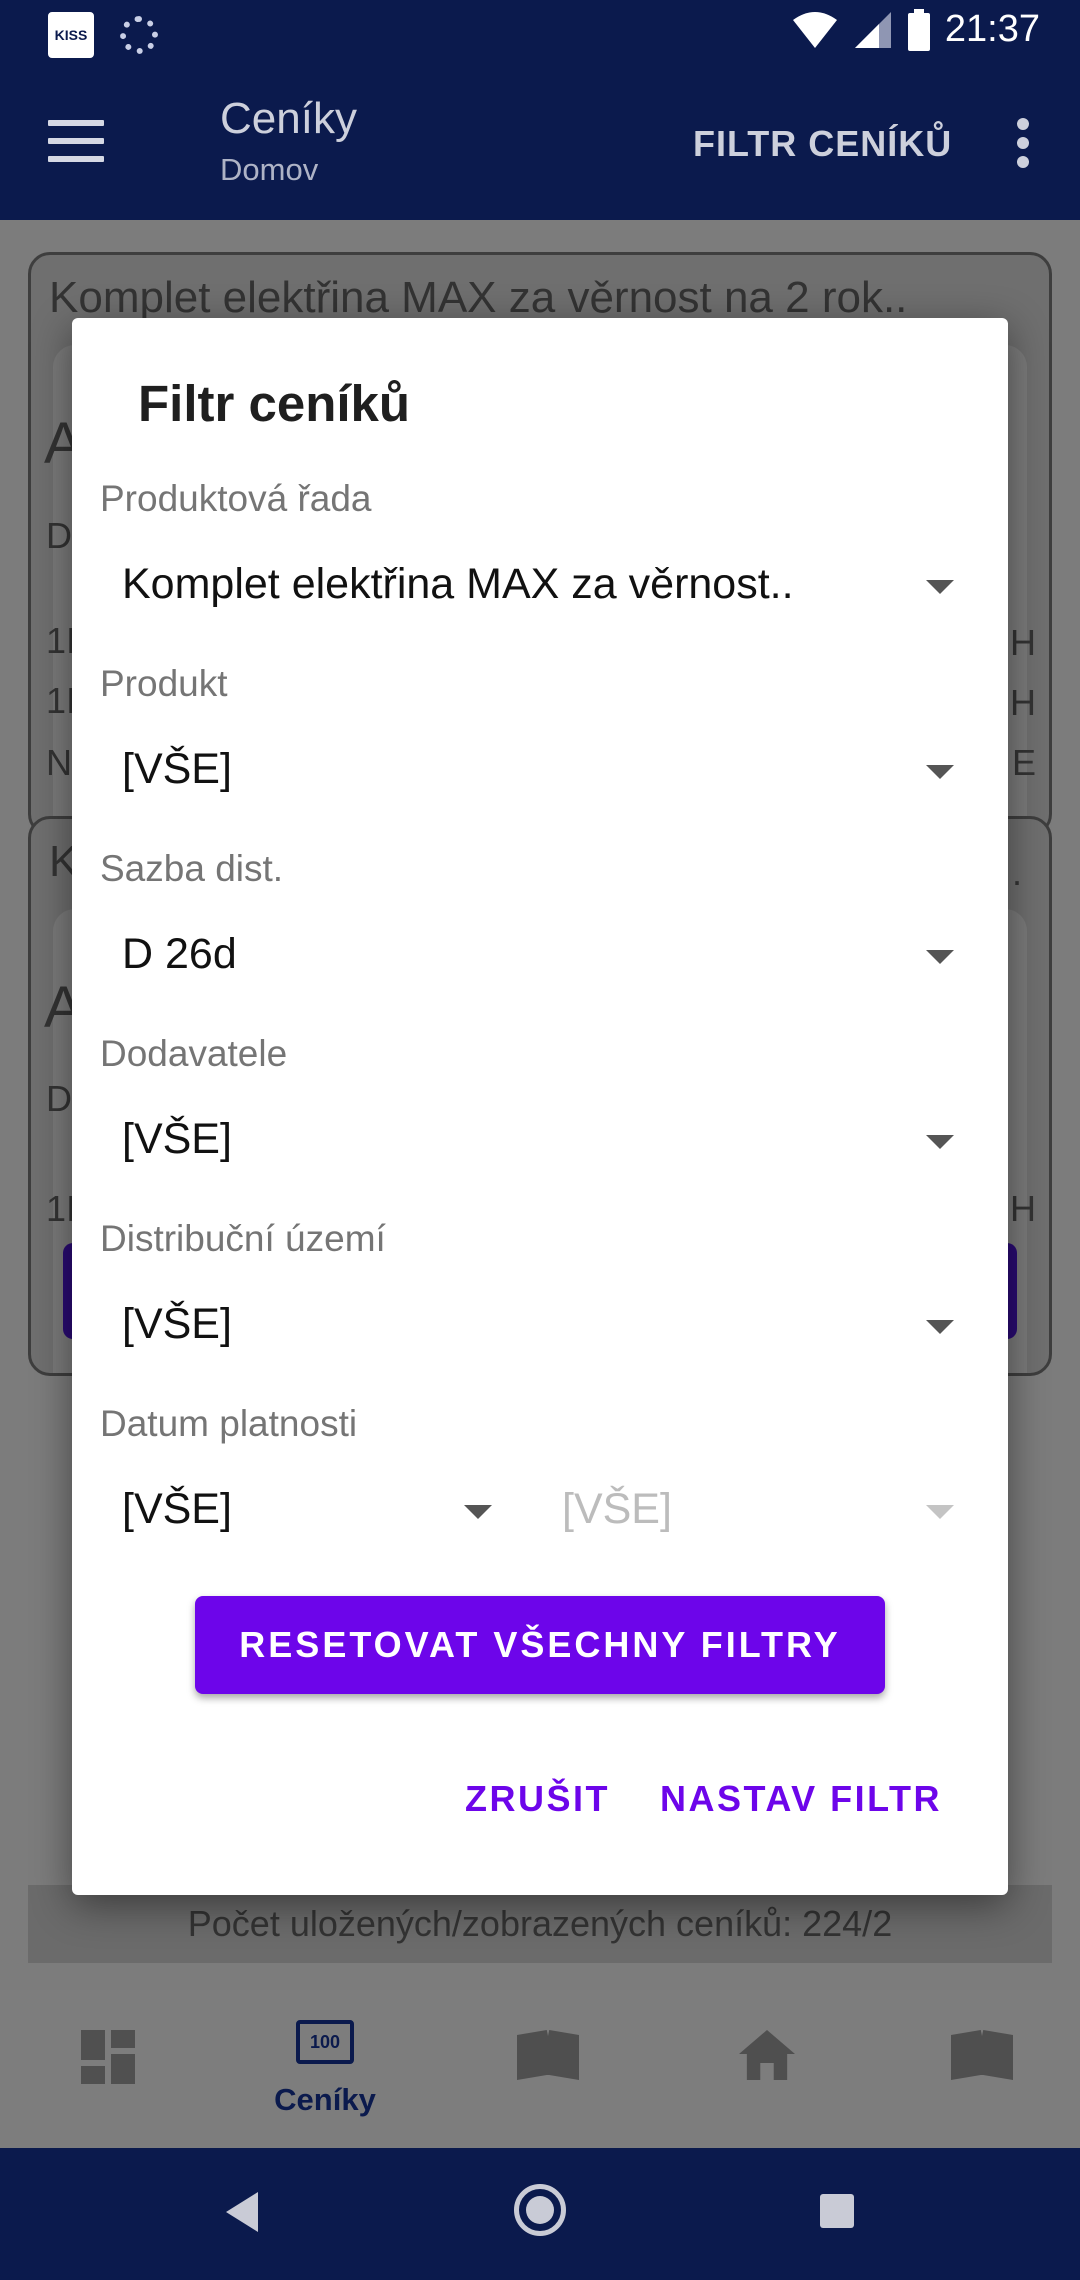  I want to click on system-recents-icon, so click(837, 2211).